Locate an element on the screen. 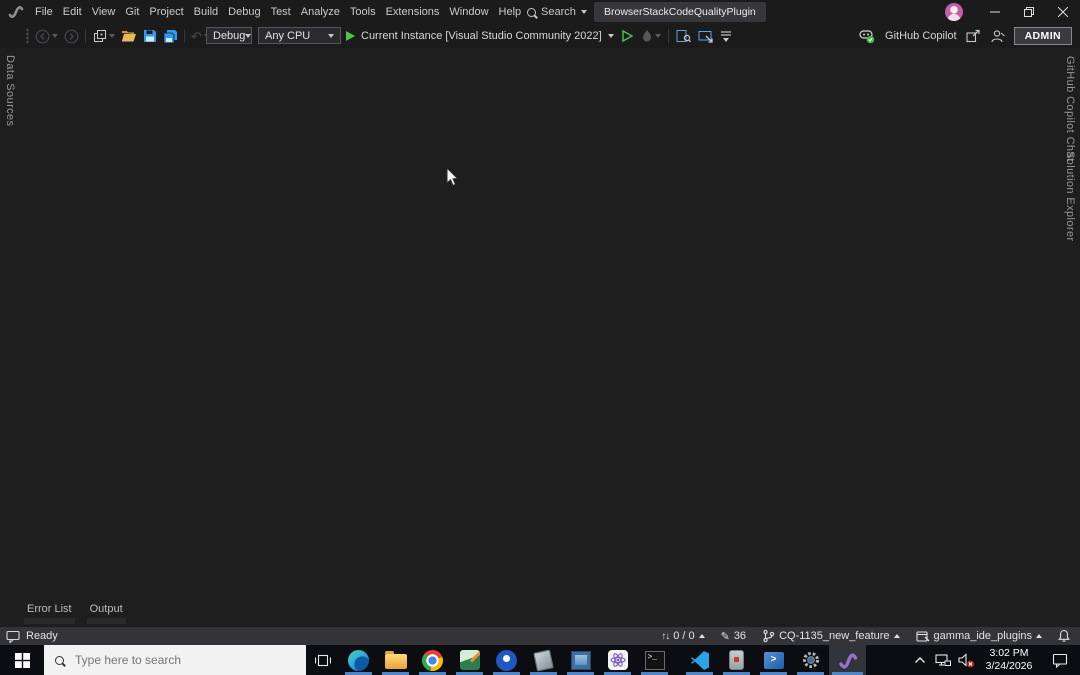  toolbar-overflow-button is located at coordinates (725, 36).